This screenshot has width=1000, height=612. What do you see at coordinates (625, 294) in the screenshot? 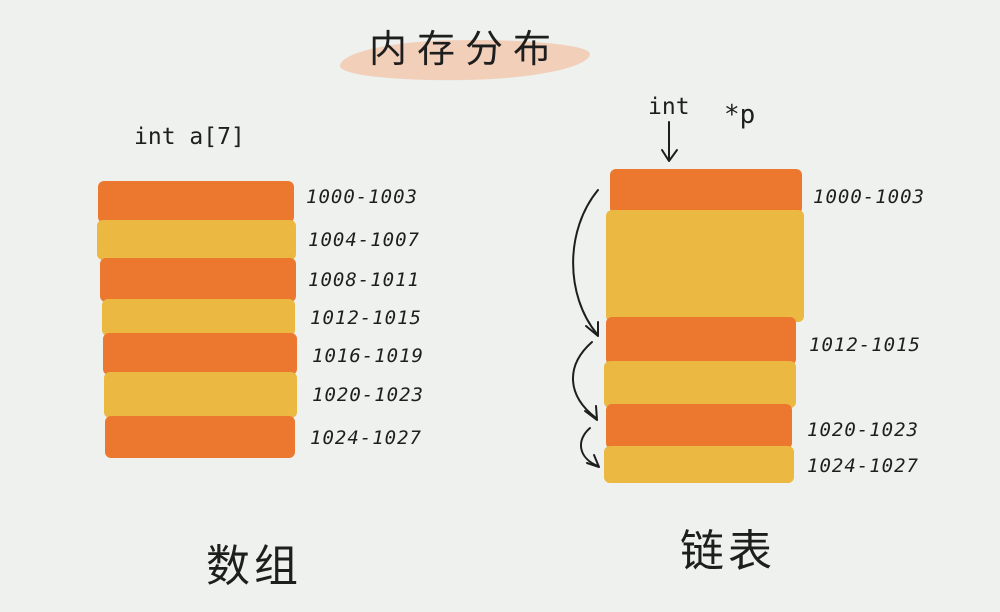
I see `pointer-arrows` at bounding box center [625, 294].